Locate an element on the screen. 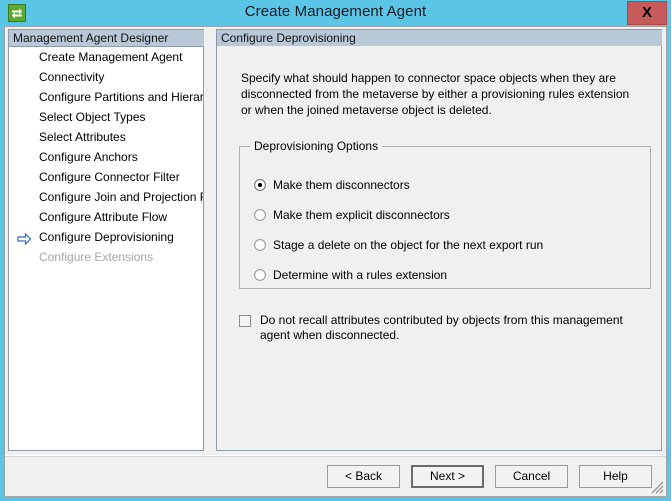 The width and height of the screenshot is (671, 501). nav-item-label: Configure Extensions is located at coordinates (96, 257).